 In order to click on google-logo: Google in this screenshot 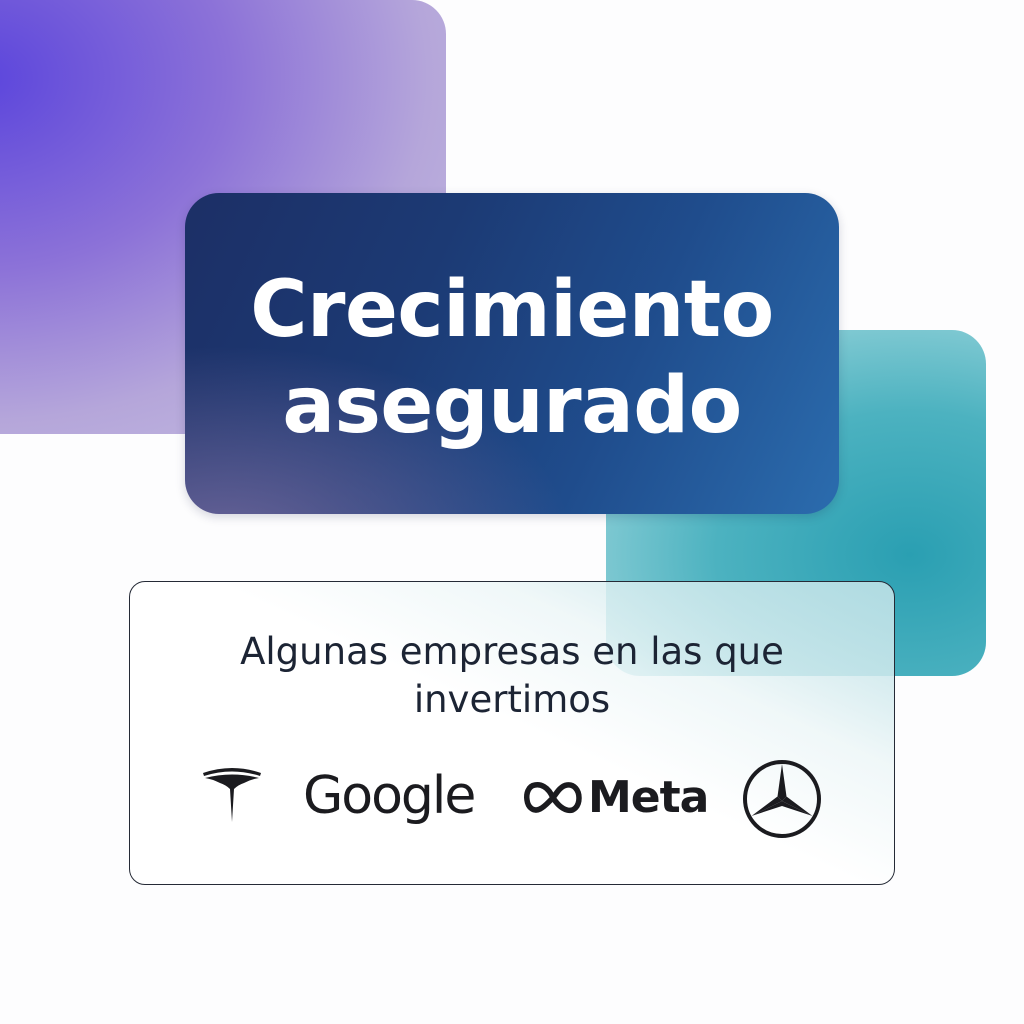, I will do `click(389, 796)`.